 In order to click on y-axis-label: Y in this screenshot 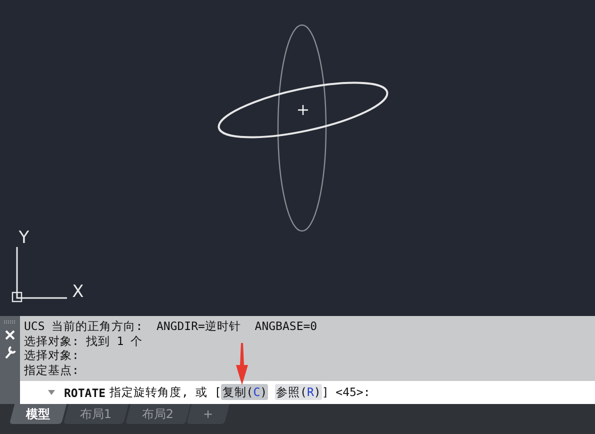, I will do `click(24, 238)`.